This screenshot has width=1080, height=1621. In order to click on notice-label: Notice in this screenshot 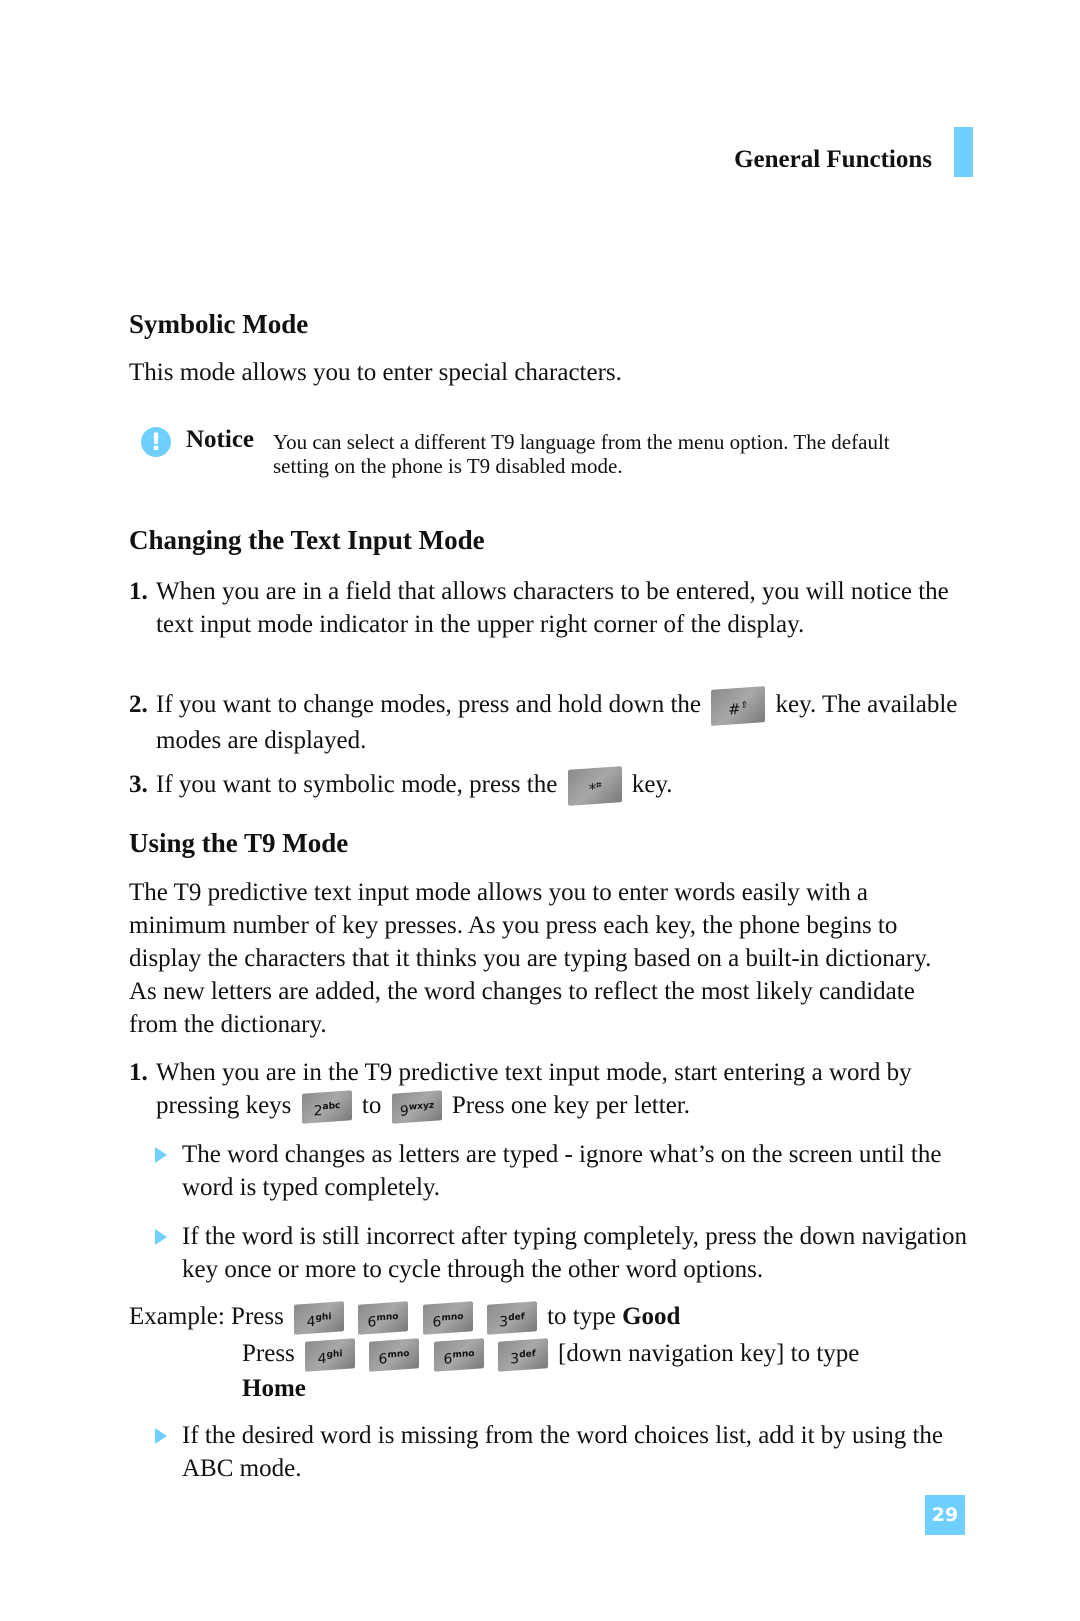, I will do `click(220, 439)`.